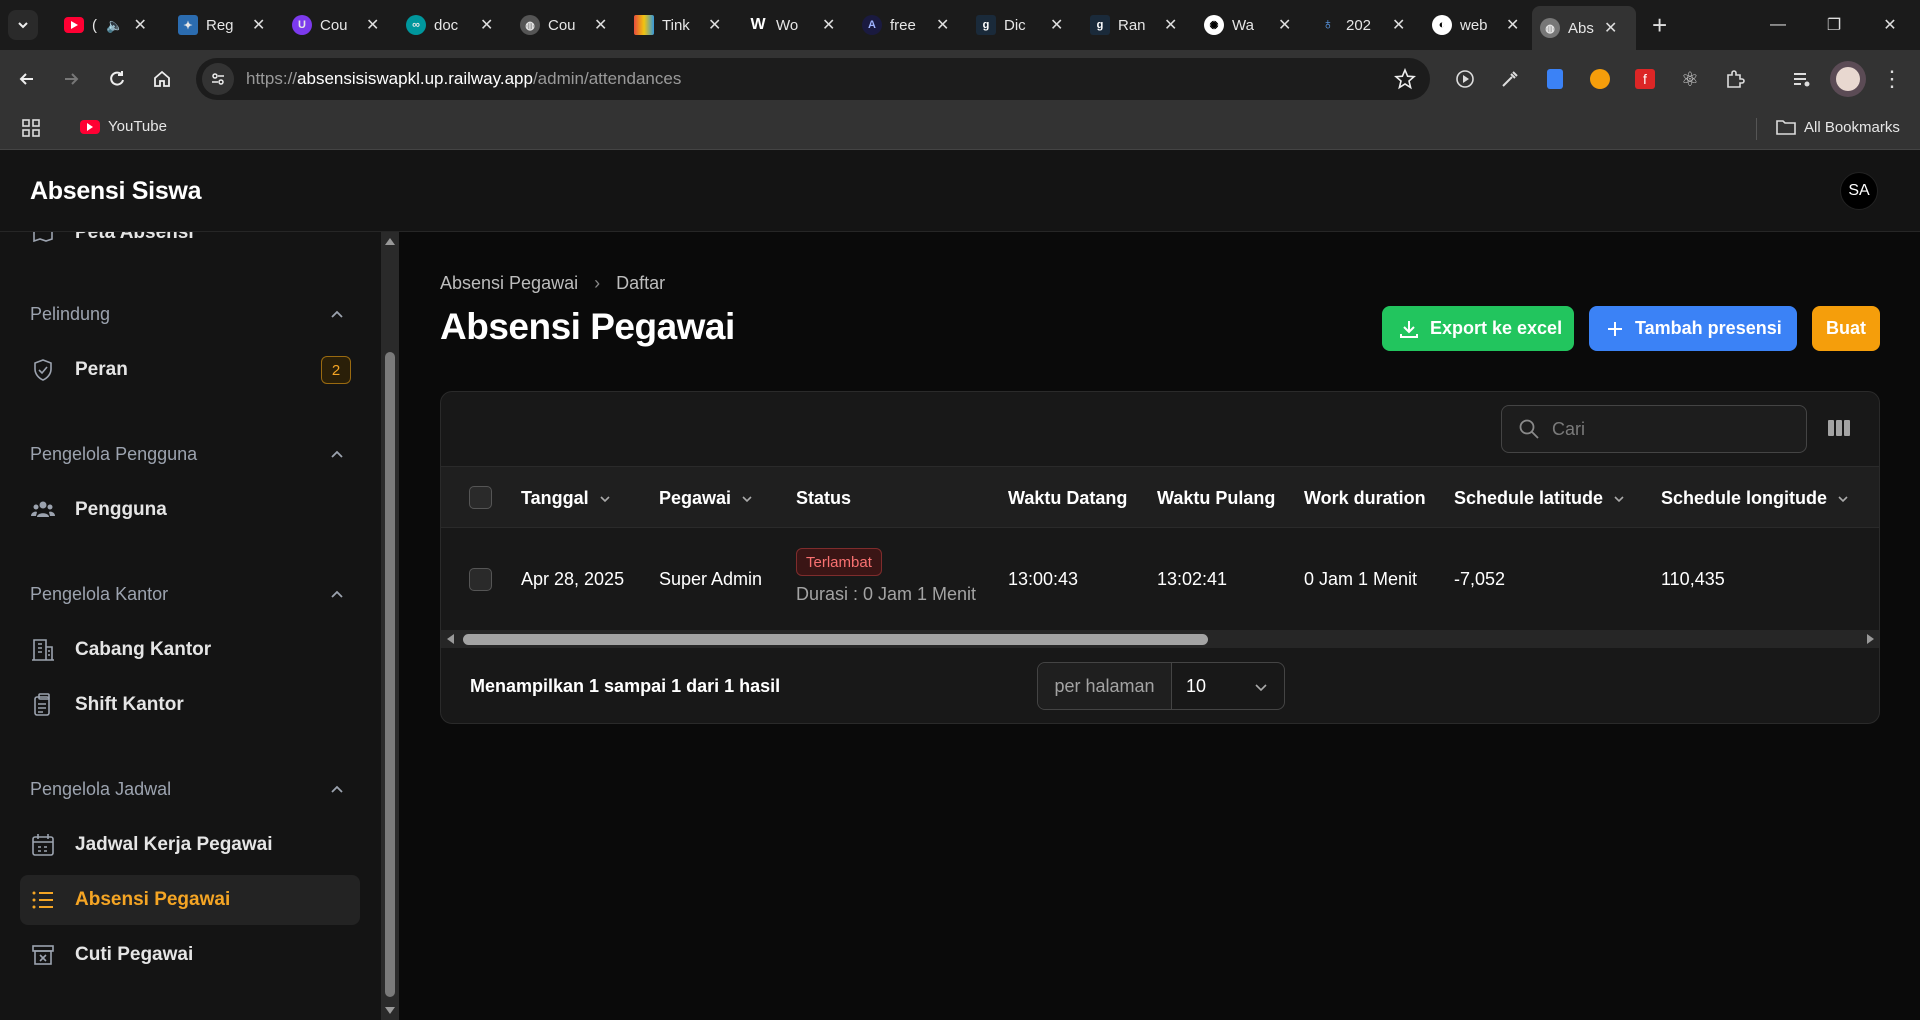  I want to click on browser-tab: ( 🔈 ✕, so click(101, 25).